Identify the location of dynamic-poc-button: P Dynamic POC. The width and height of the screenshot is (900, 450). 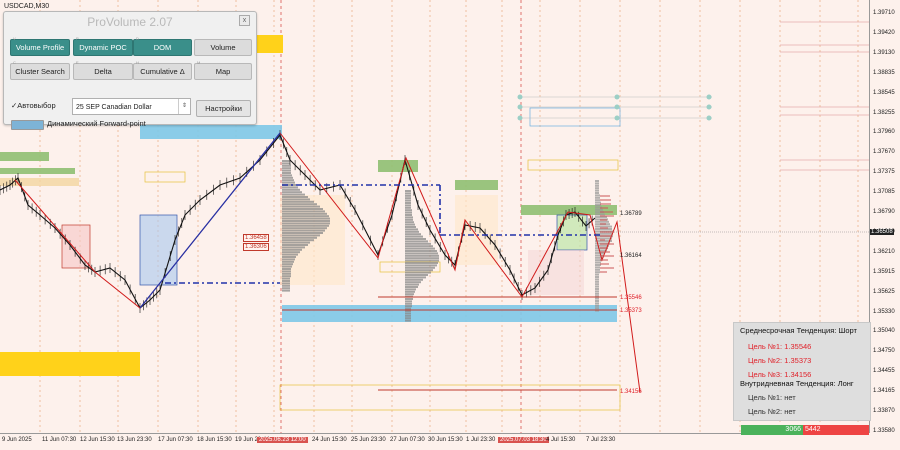
(103, 47).